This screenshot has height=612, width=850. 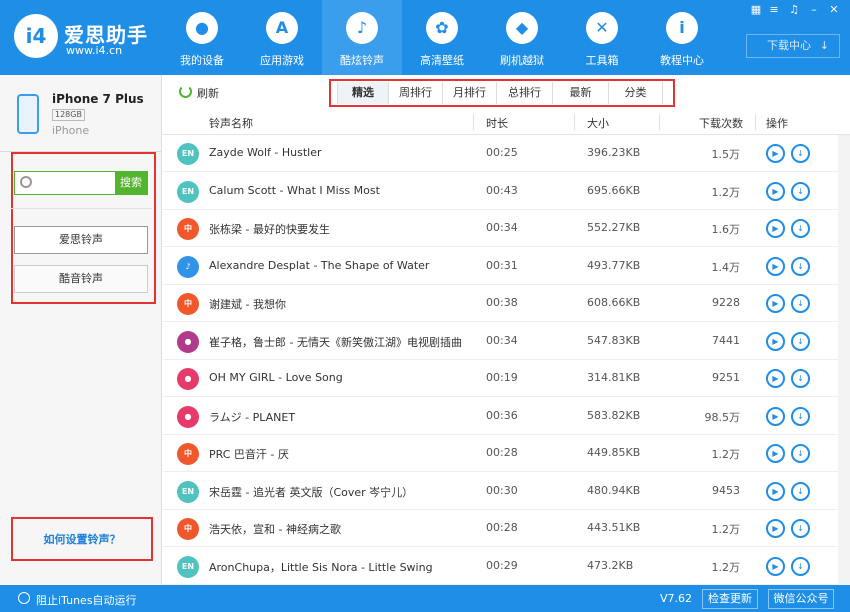 I want to click on device-name: iPhone 7 Plus, so click(x=98, y=99).